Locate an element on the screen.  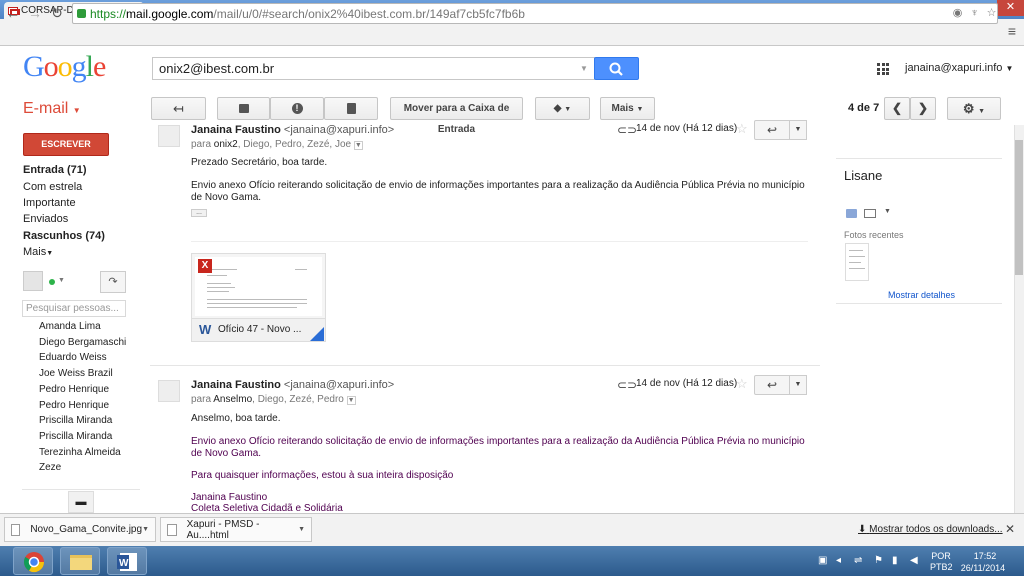
extension-icon: ♆ is located at coordinates (974, 13).